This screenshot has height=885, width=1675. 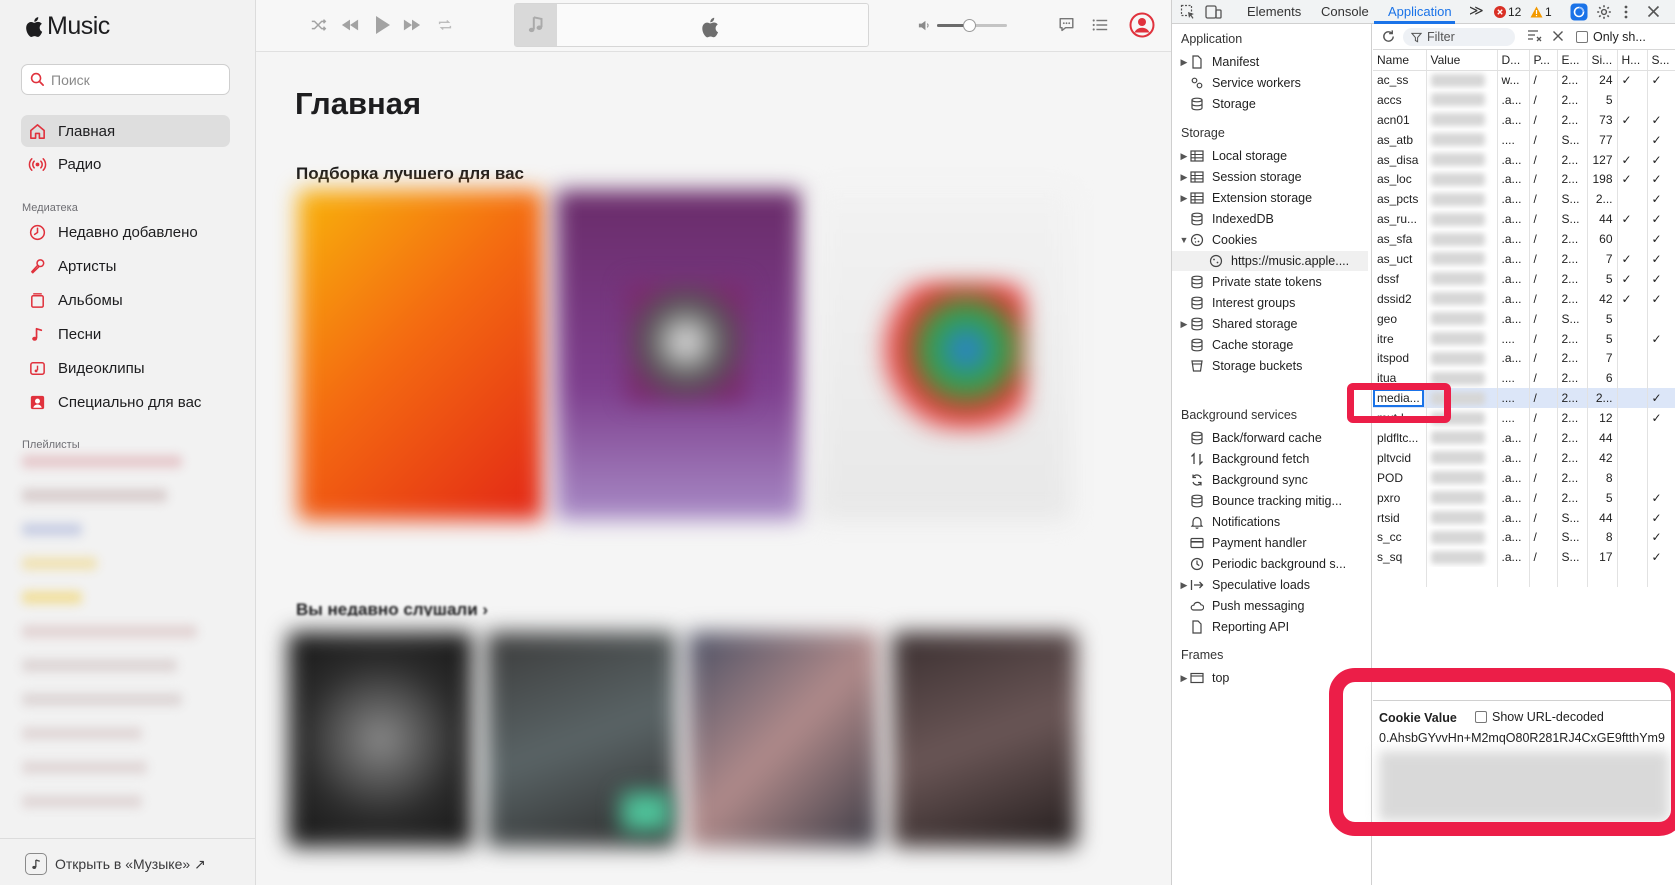 What do you see at coordinates (350, 25) in the screenshot?
I see `previous-icon` at bounding box center [350, 25].